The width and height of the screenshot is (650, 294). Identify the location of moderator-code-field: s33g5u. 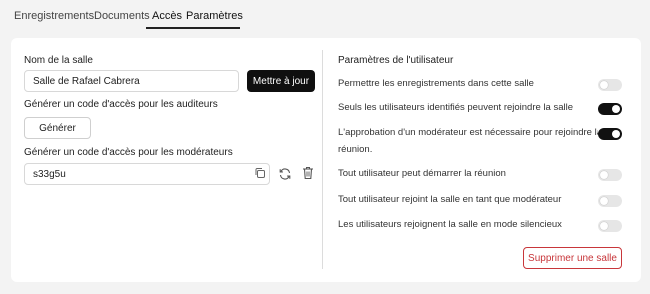
(147, 174).